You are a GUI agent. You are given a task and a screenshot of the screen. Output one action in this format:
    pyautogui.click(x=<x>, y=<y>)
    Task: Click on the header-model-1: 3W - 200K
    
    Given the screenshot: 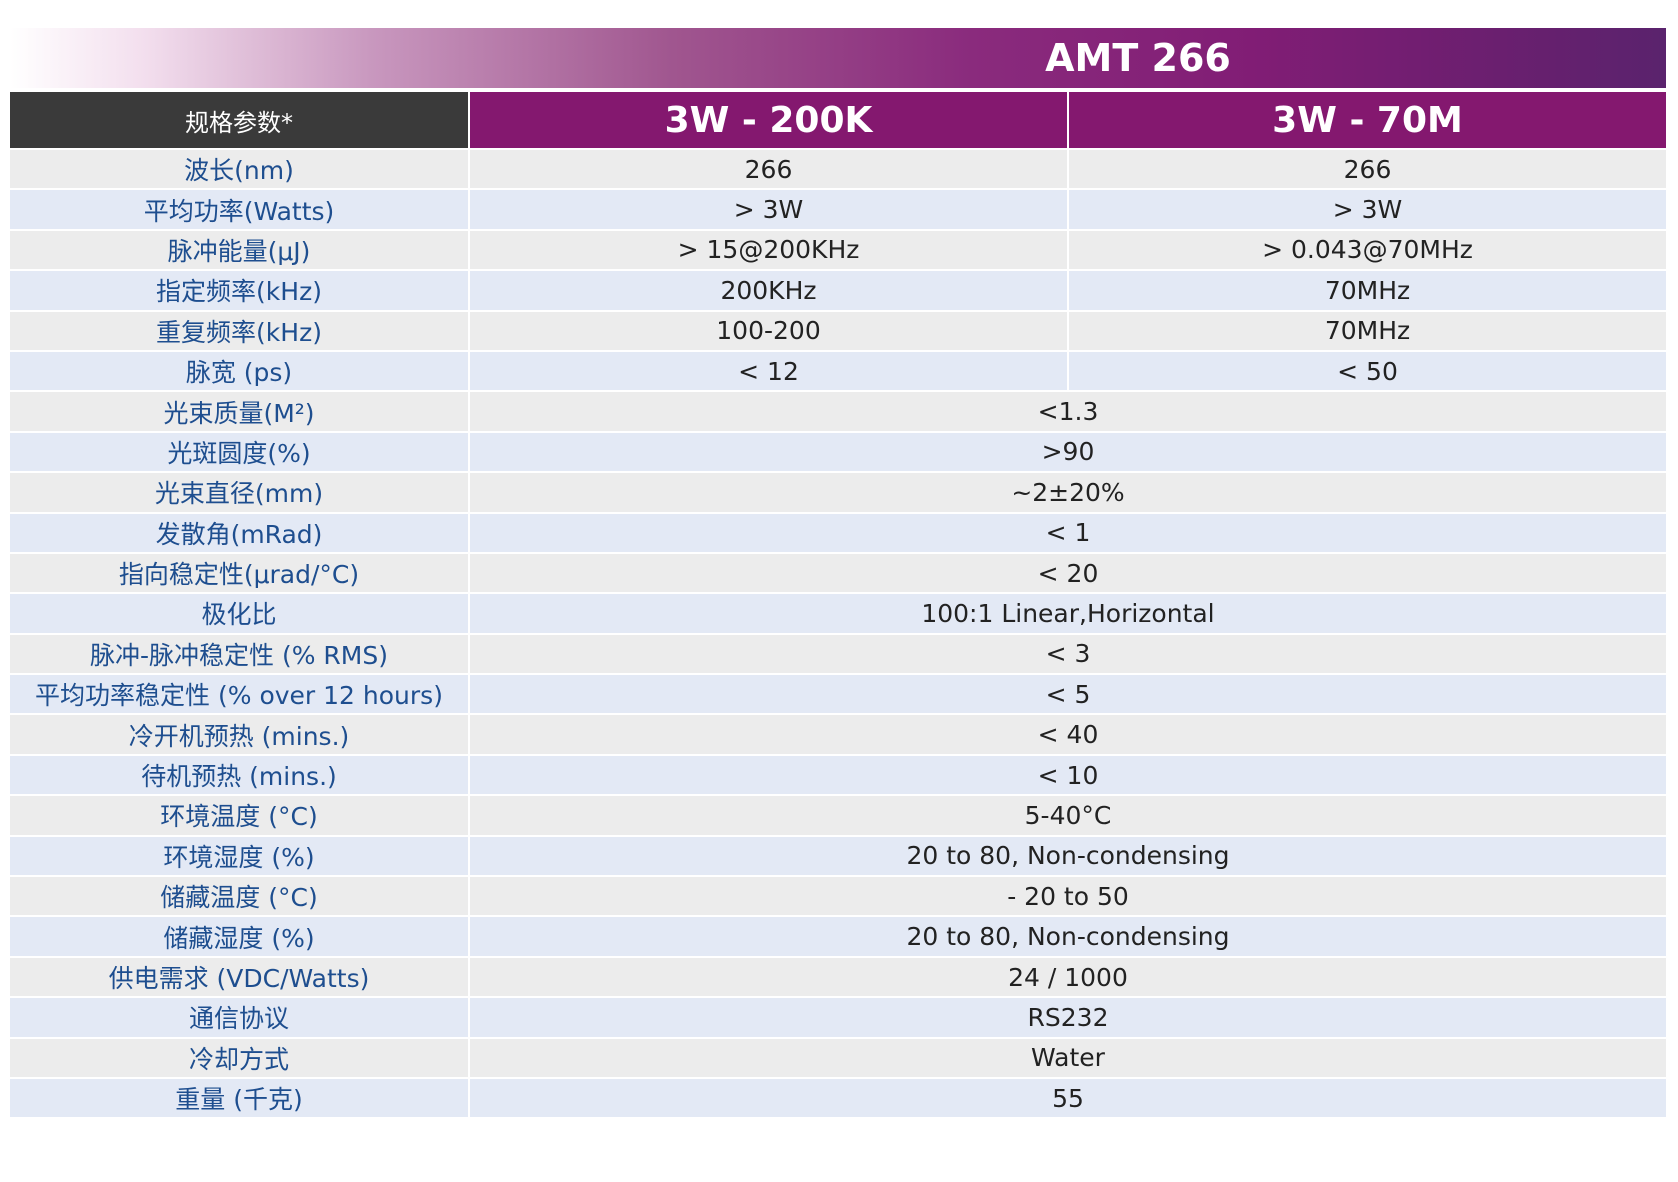 What is the action you would take?
    pyautogui.click(x=768, y=120)
    